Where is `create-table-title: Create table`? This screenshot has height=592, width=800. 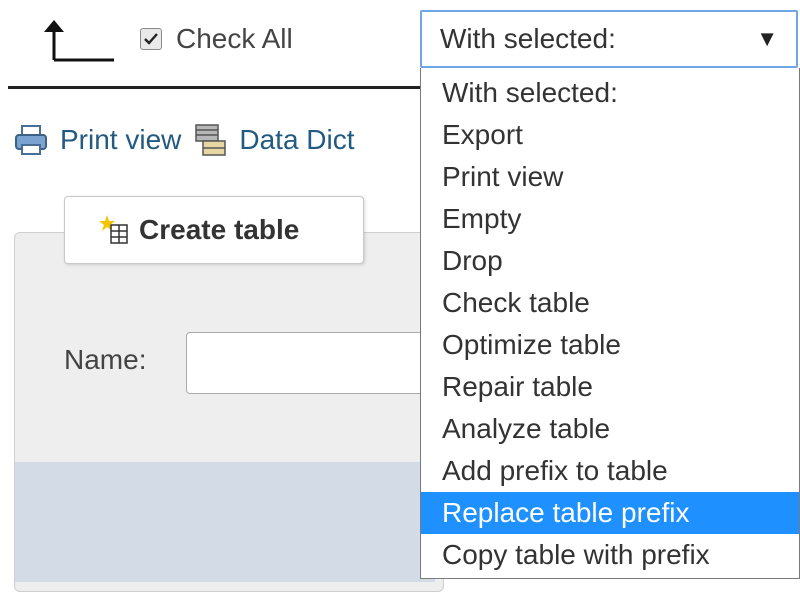
create-table-title: Create table is located at coordinates (219, 229).